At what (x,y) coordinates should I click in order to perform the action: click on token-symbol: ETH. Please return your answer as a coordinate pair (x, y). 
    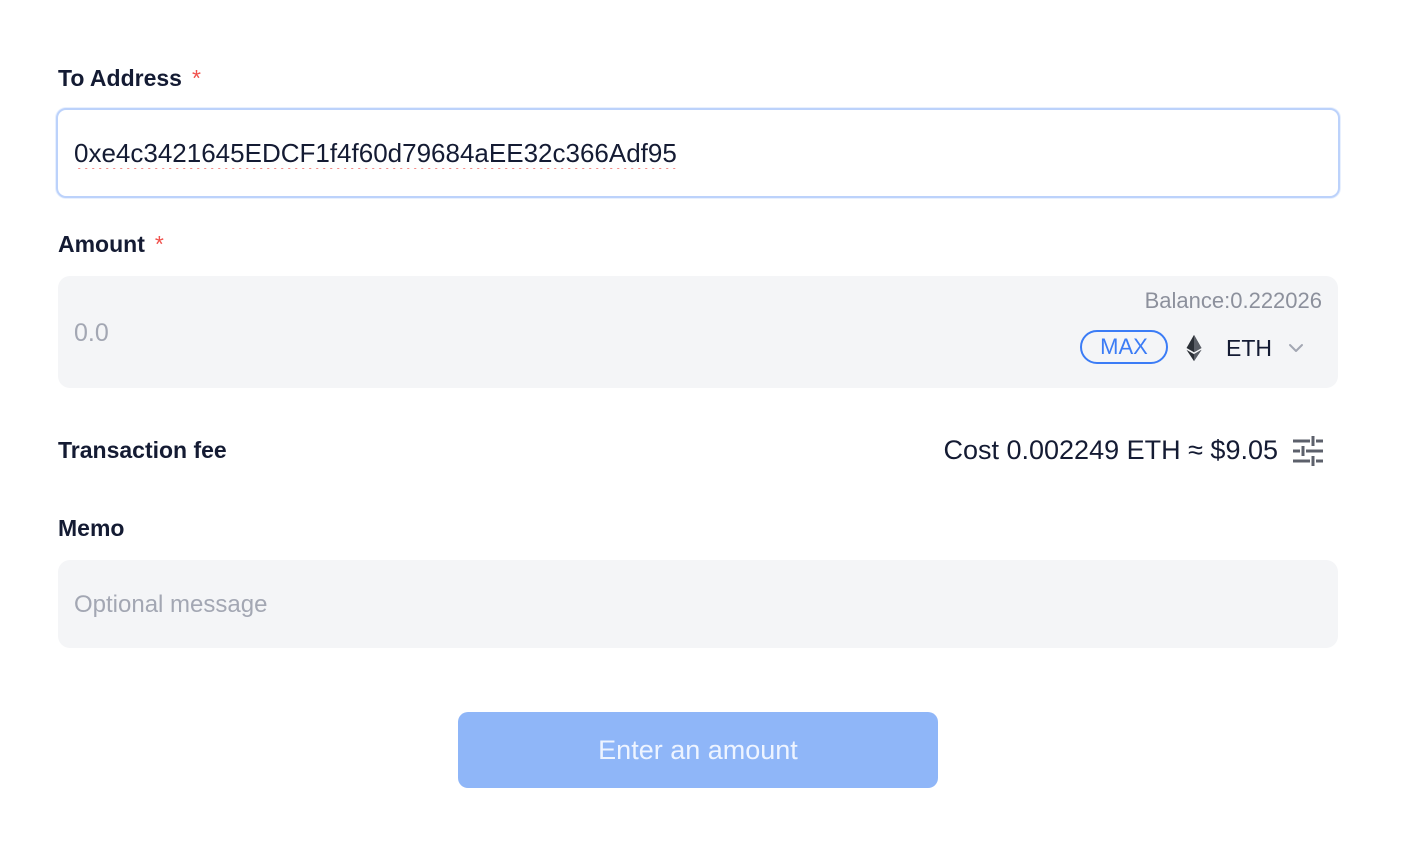
    Looking at the image, I should click on (1249, 347).